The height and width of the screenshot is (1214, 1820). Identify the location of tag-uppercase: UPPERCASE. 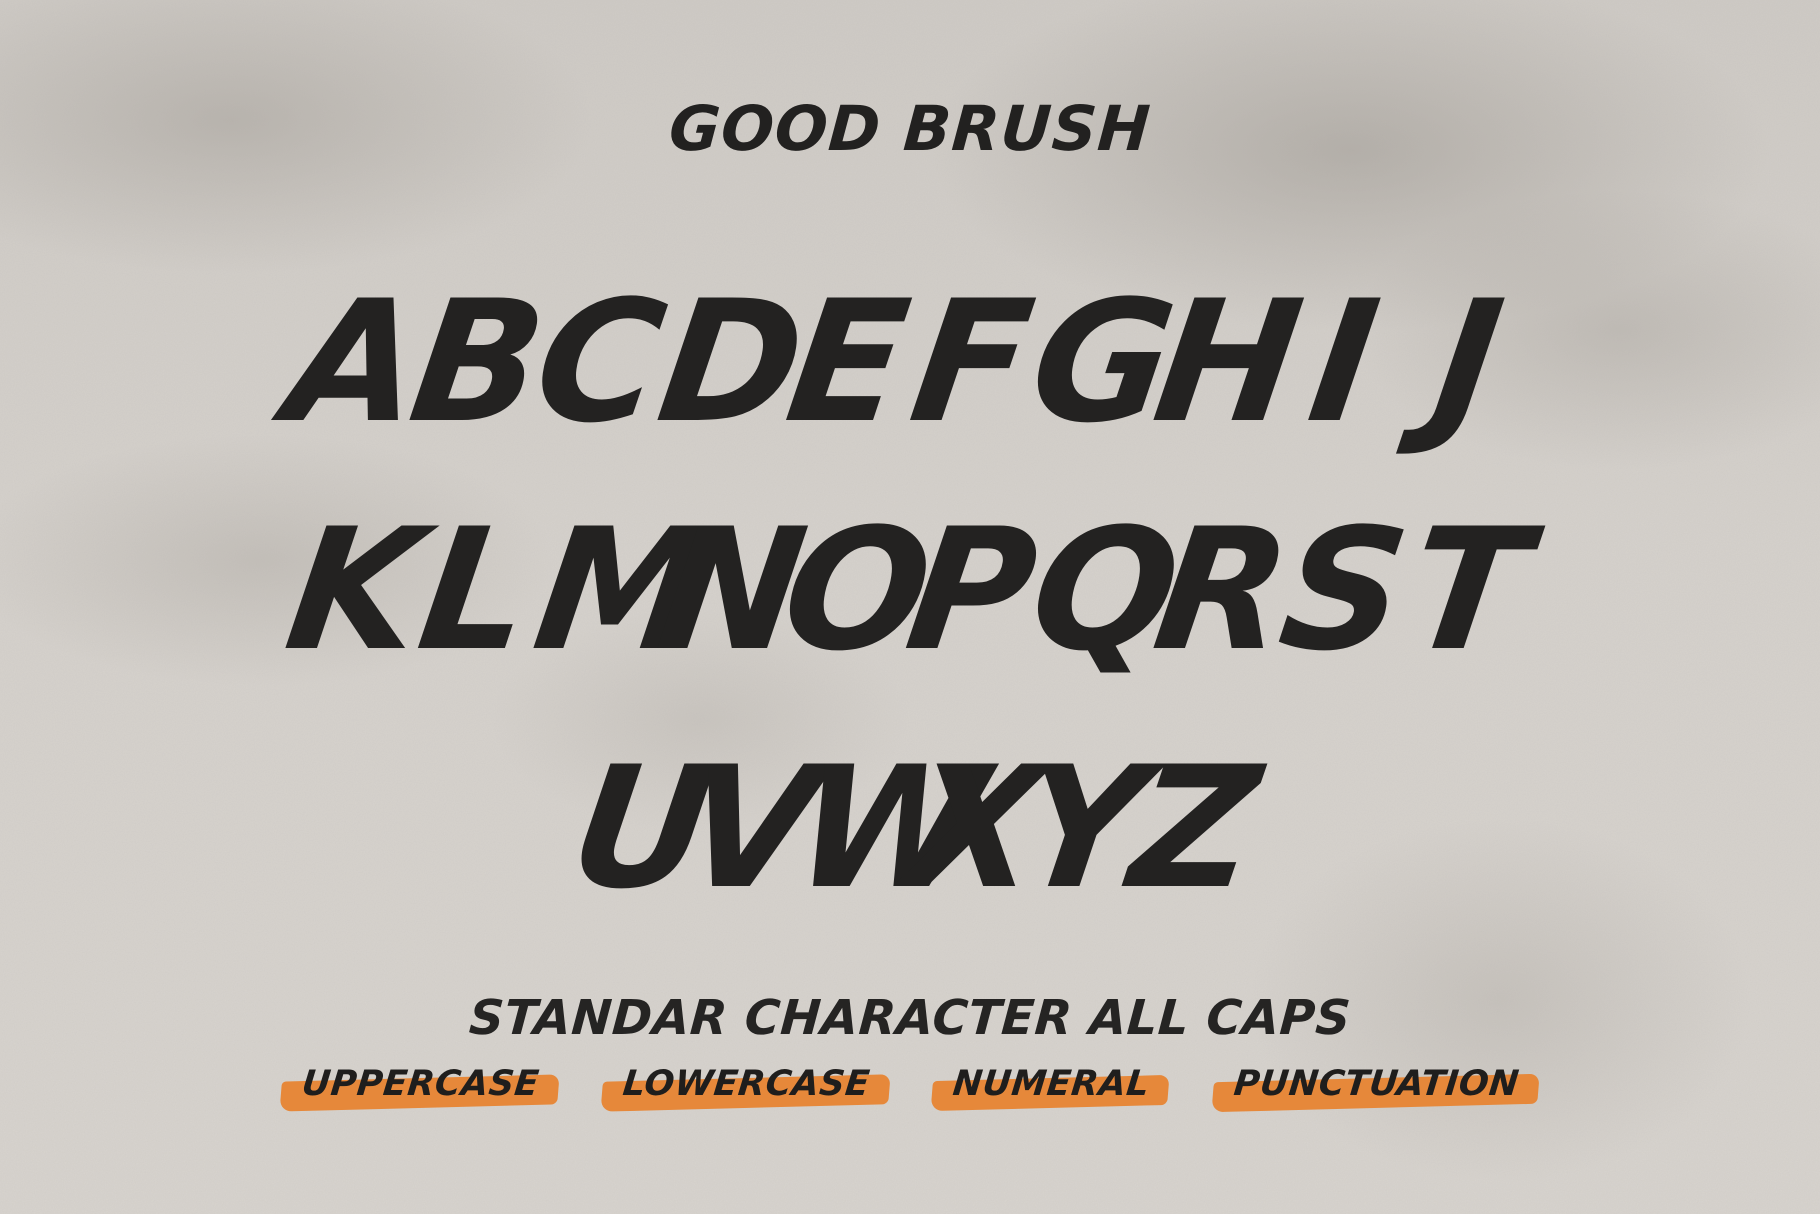
(419, 1087).